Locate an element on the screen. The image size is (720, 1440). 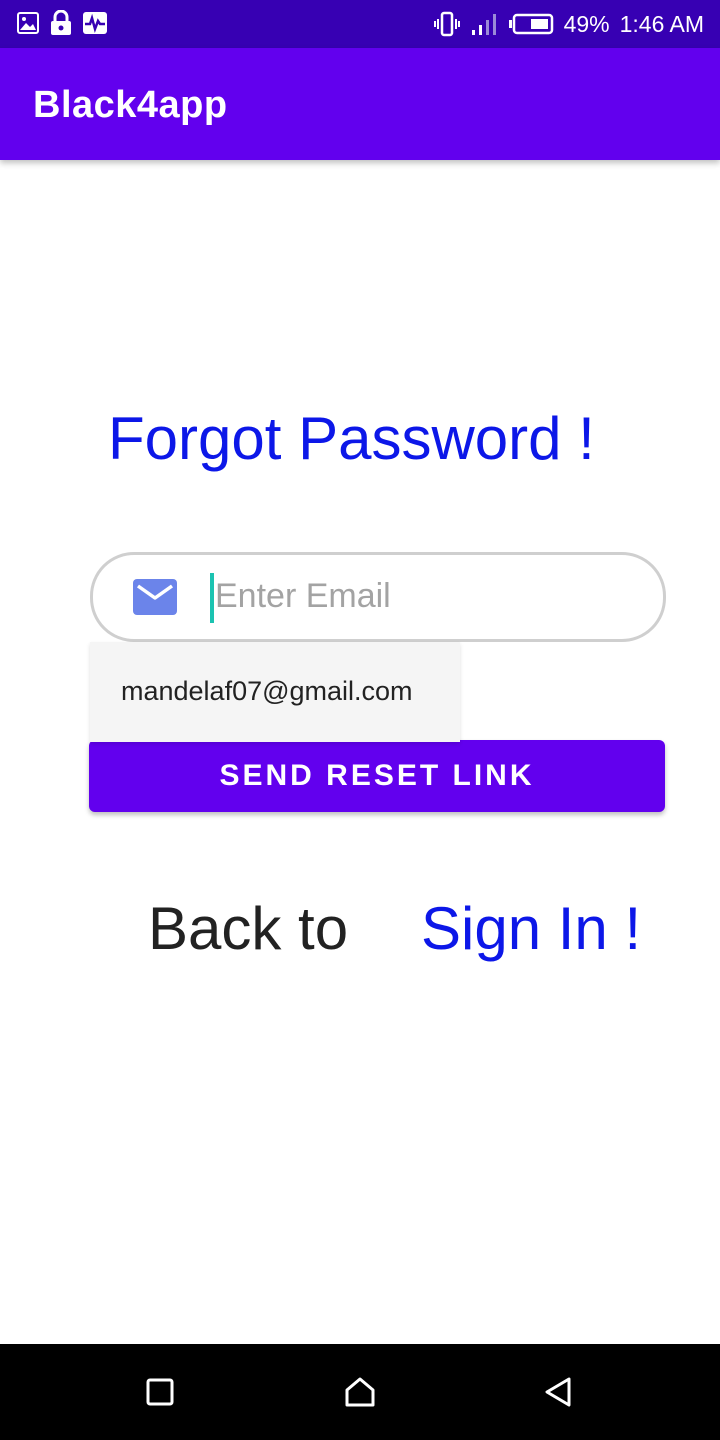
clock: 1:46 AM is located at coordinates (661, 24).